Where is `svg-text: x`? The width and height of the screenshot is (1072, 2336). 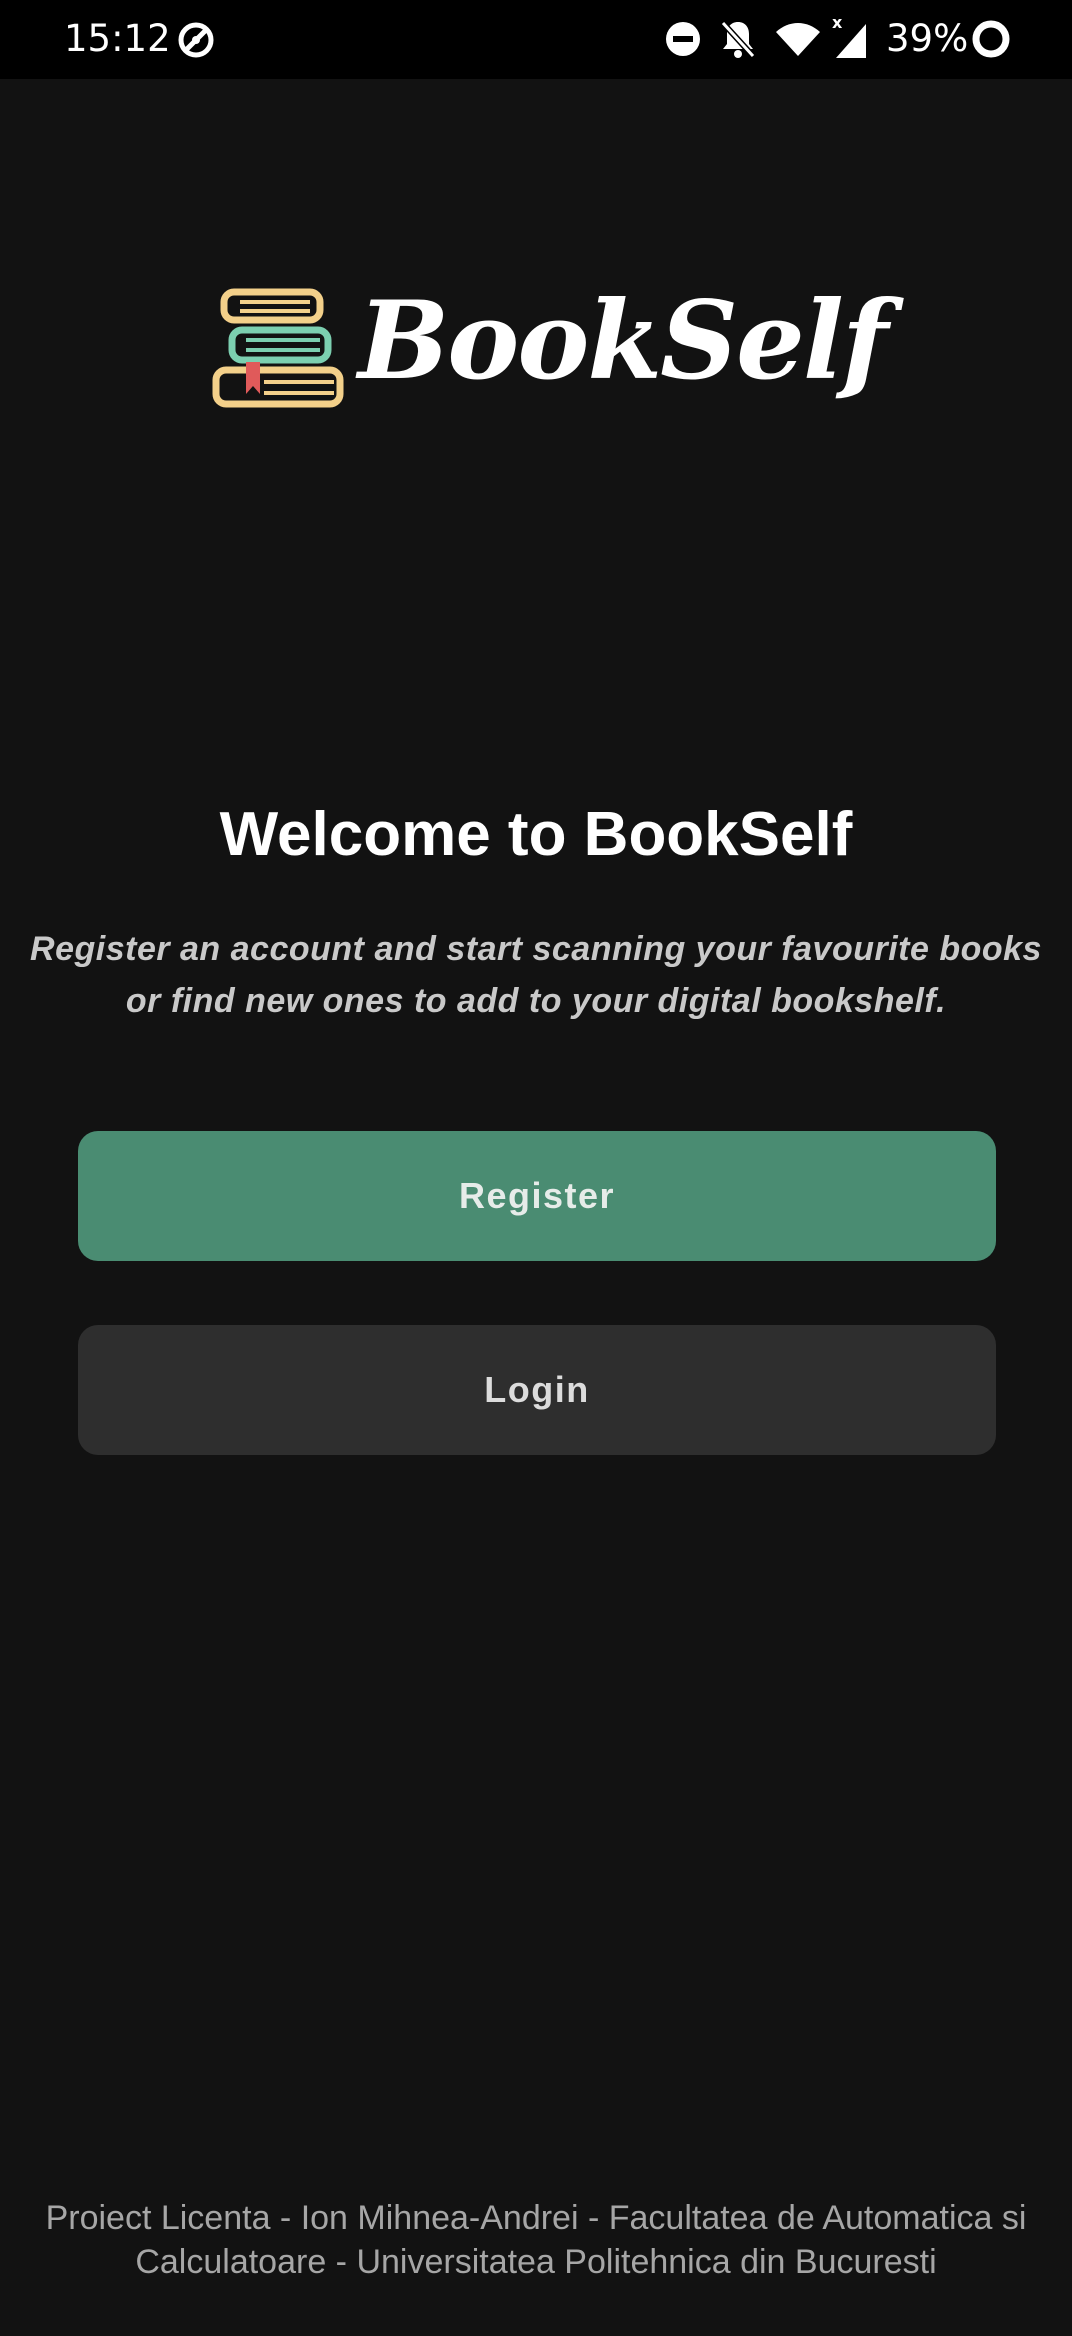 svg-text: x is located at coordinates (837, 23).